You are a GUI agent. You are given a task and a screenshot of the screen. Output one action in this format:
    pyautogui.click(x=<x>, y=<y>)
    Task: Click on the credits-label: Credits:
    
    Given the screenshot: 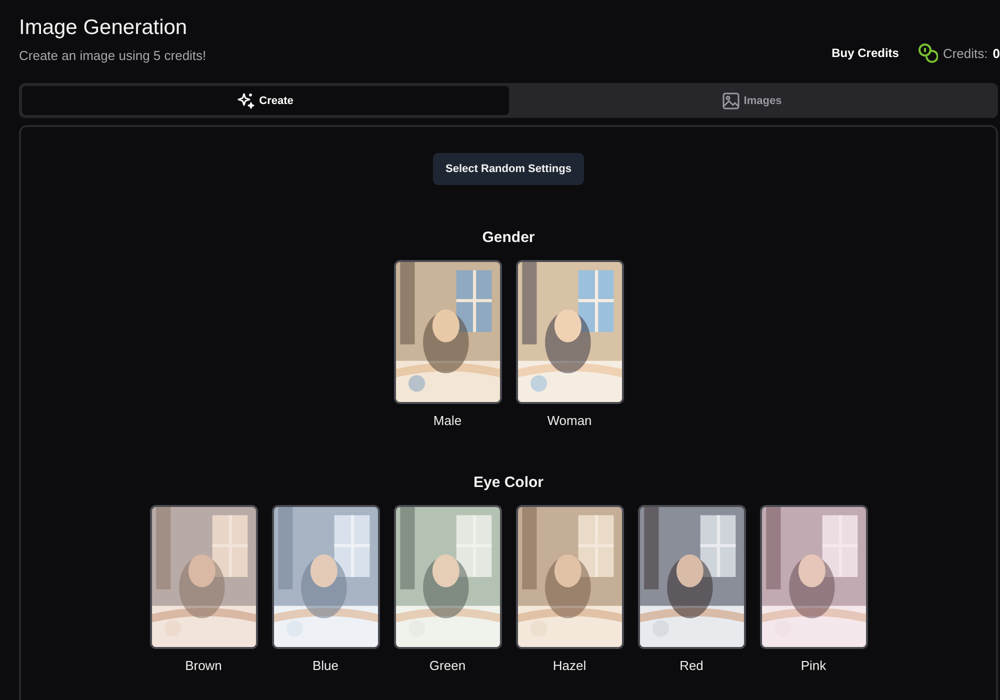 What is the action you would take?
    pyautogui.click(x=965, y=53)
    